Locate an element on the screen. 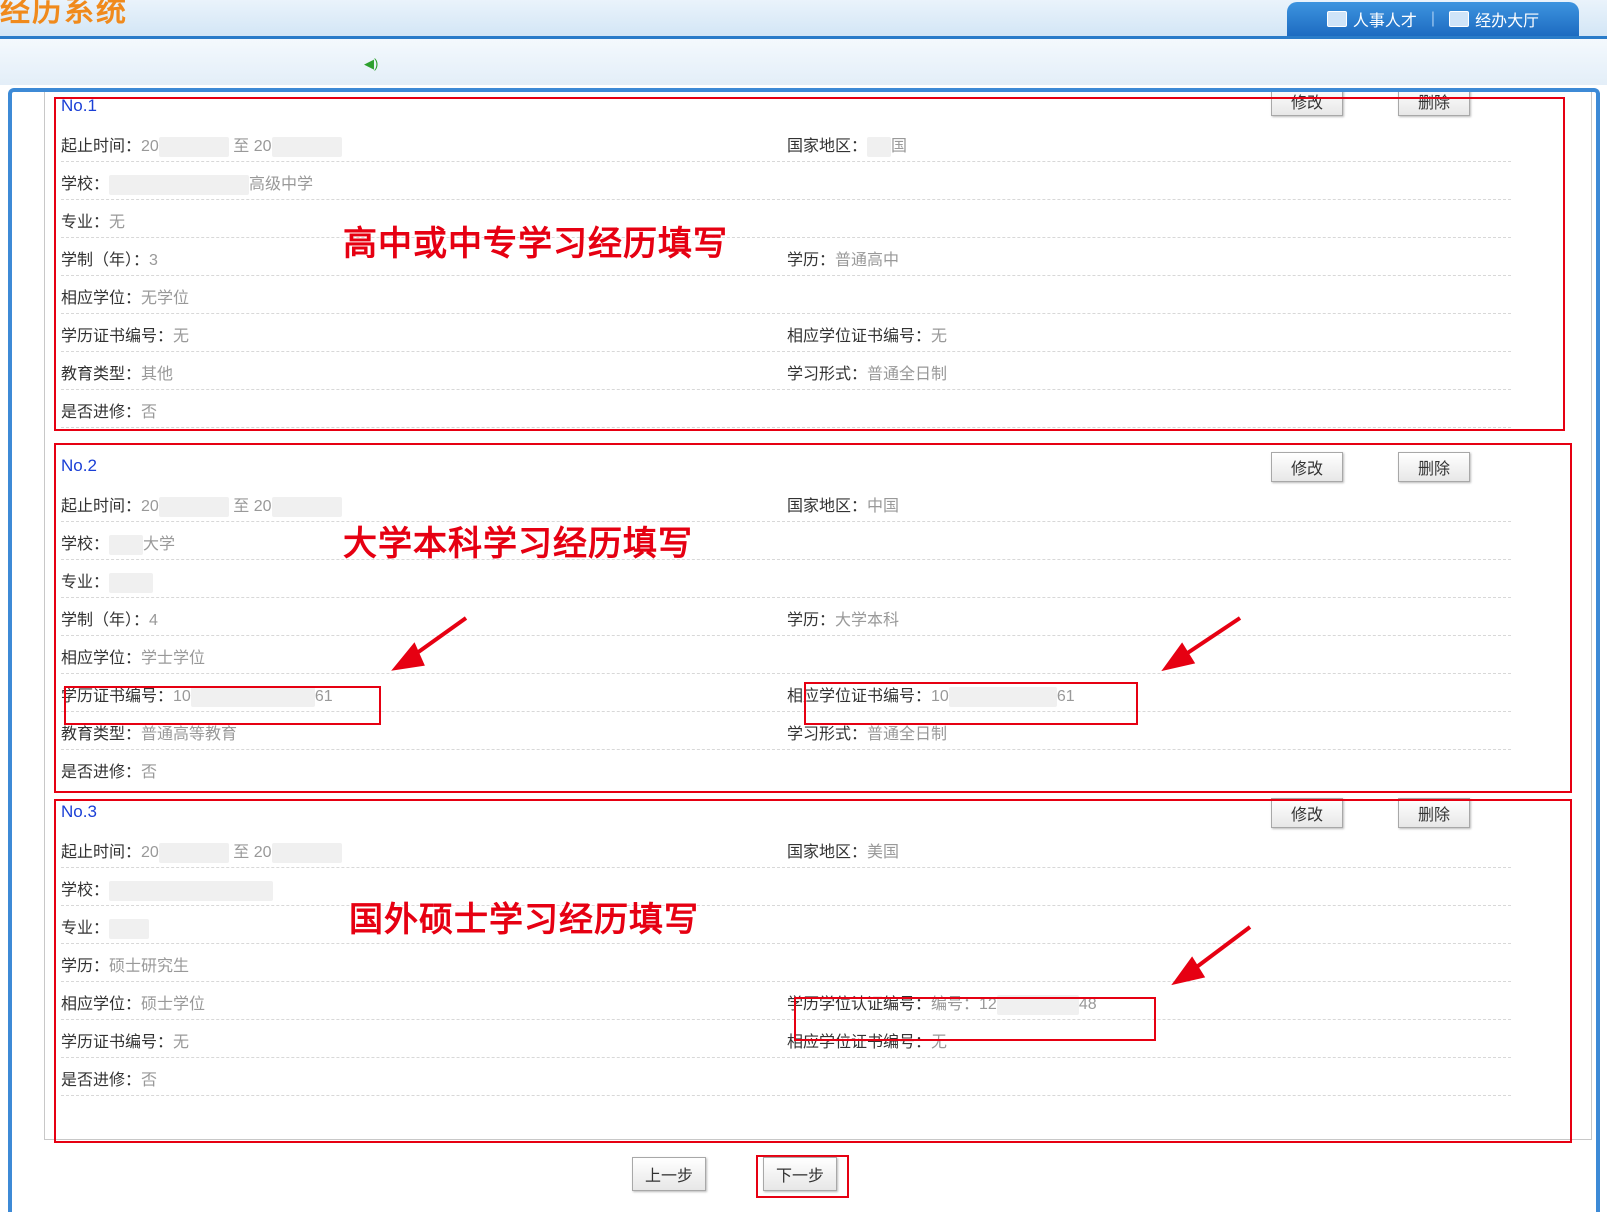 The width and height of the screenshot is (1607, 1212). next-step-button: 下一步 is located at coordinates (800, 1174).